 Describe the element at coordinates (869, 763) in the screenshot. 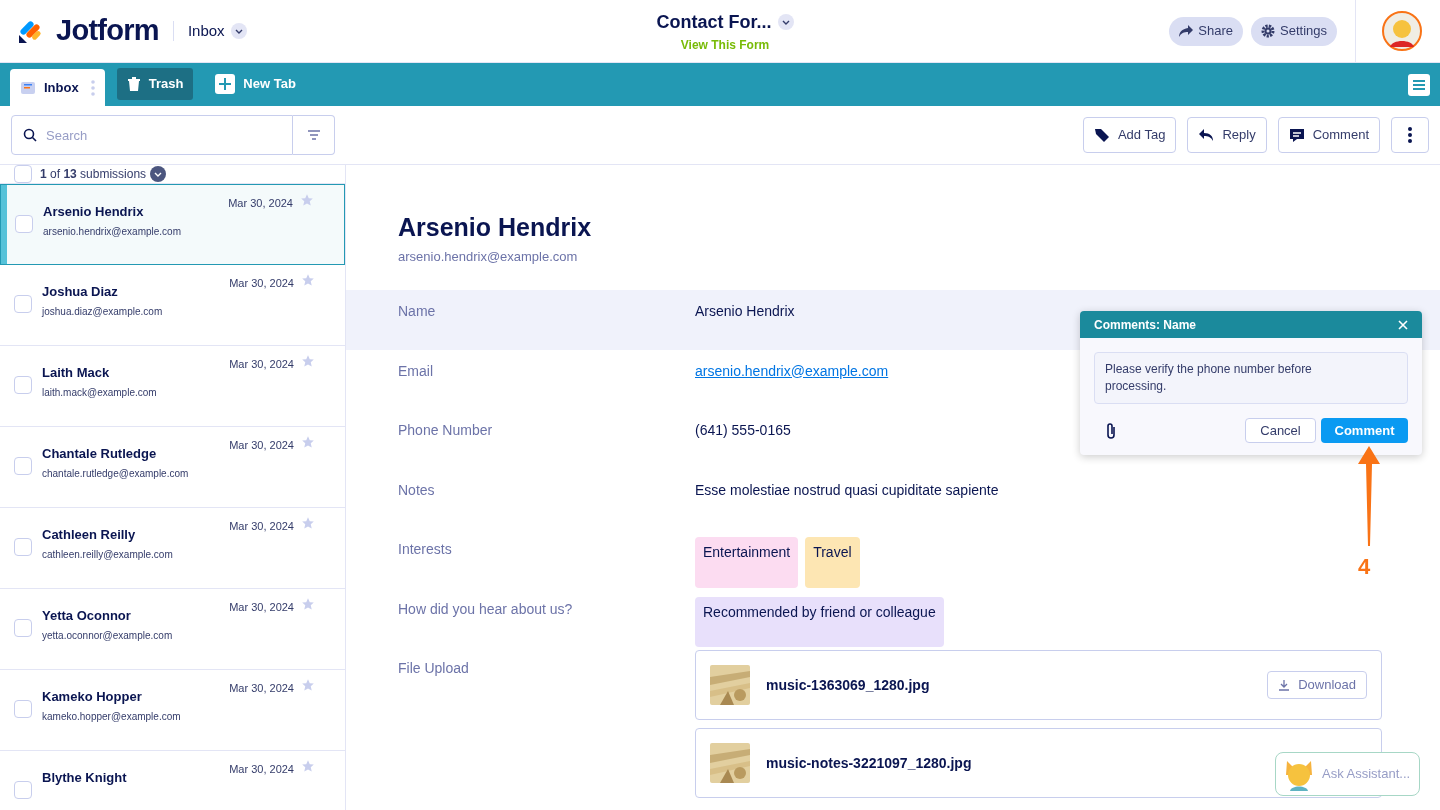

I see `file-name: music-notes-3221097_1280.jpg` at that location.